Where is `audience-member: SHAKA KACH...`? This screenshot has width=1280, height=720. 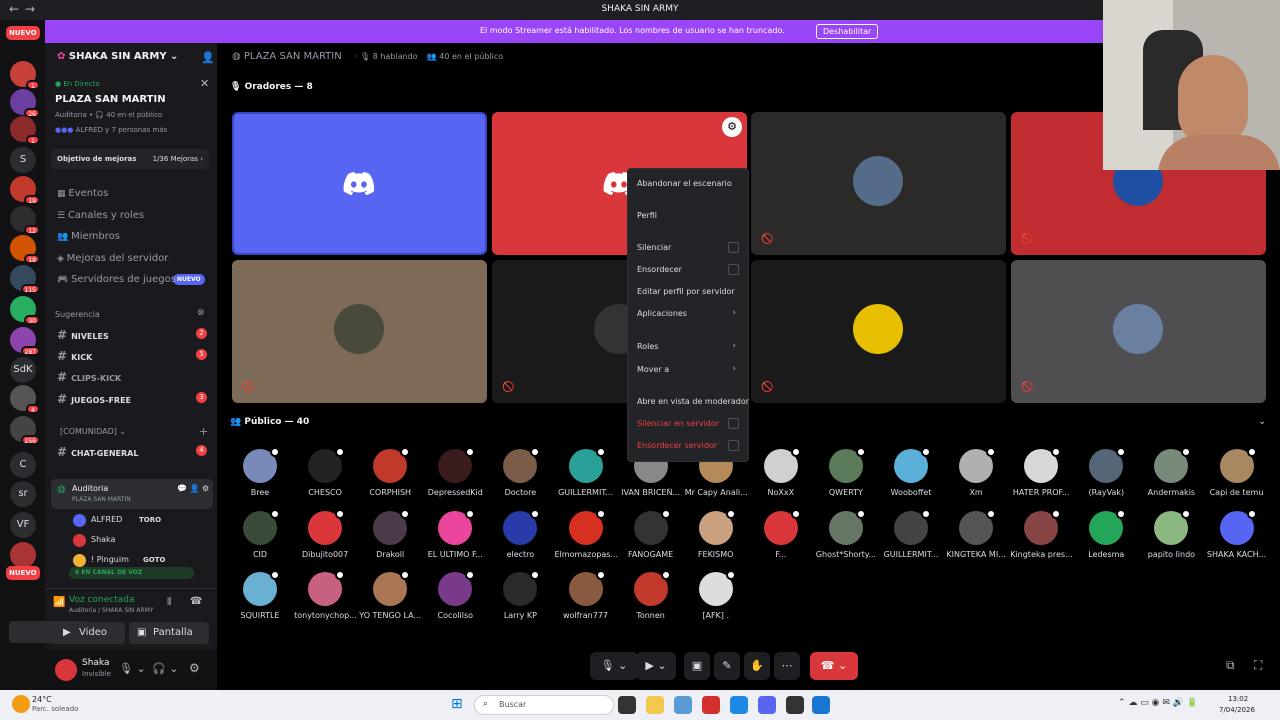
audience-member: SHAKA KACH... is located at coordinates (1237, 533).